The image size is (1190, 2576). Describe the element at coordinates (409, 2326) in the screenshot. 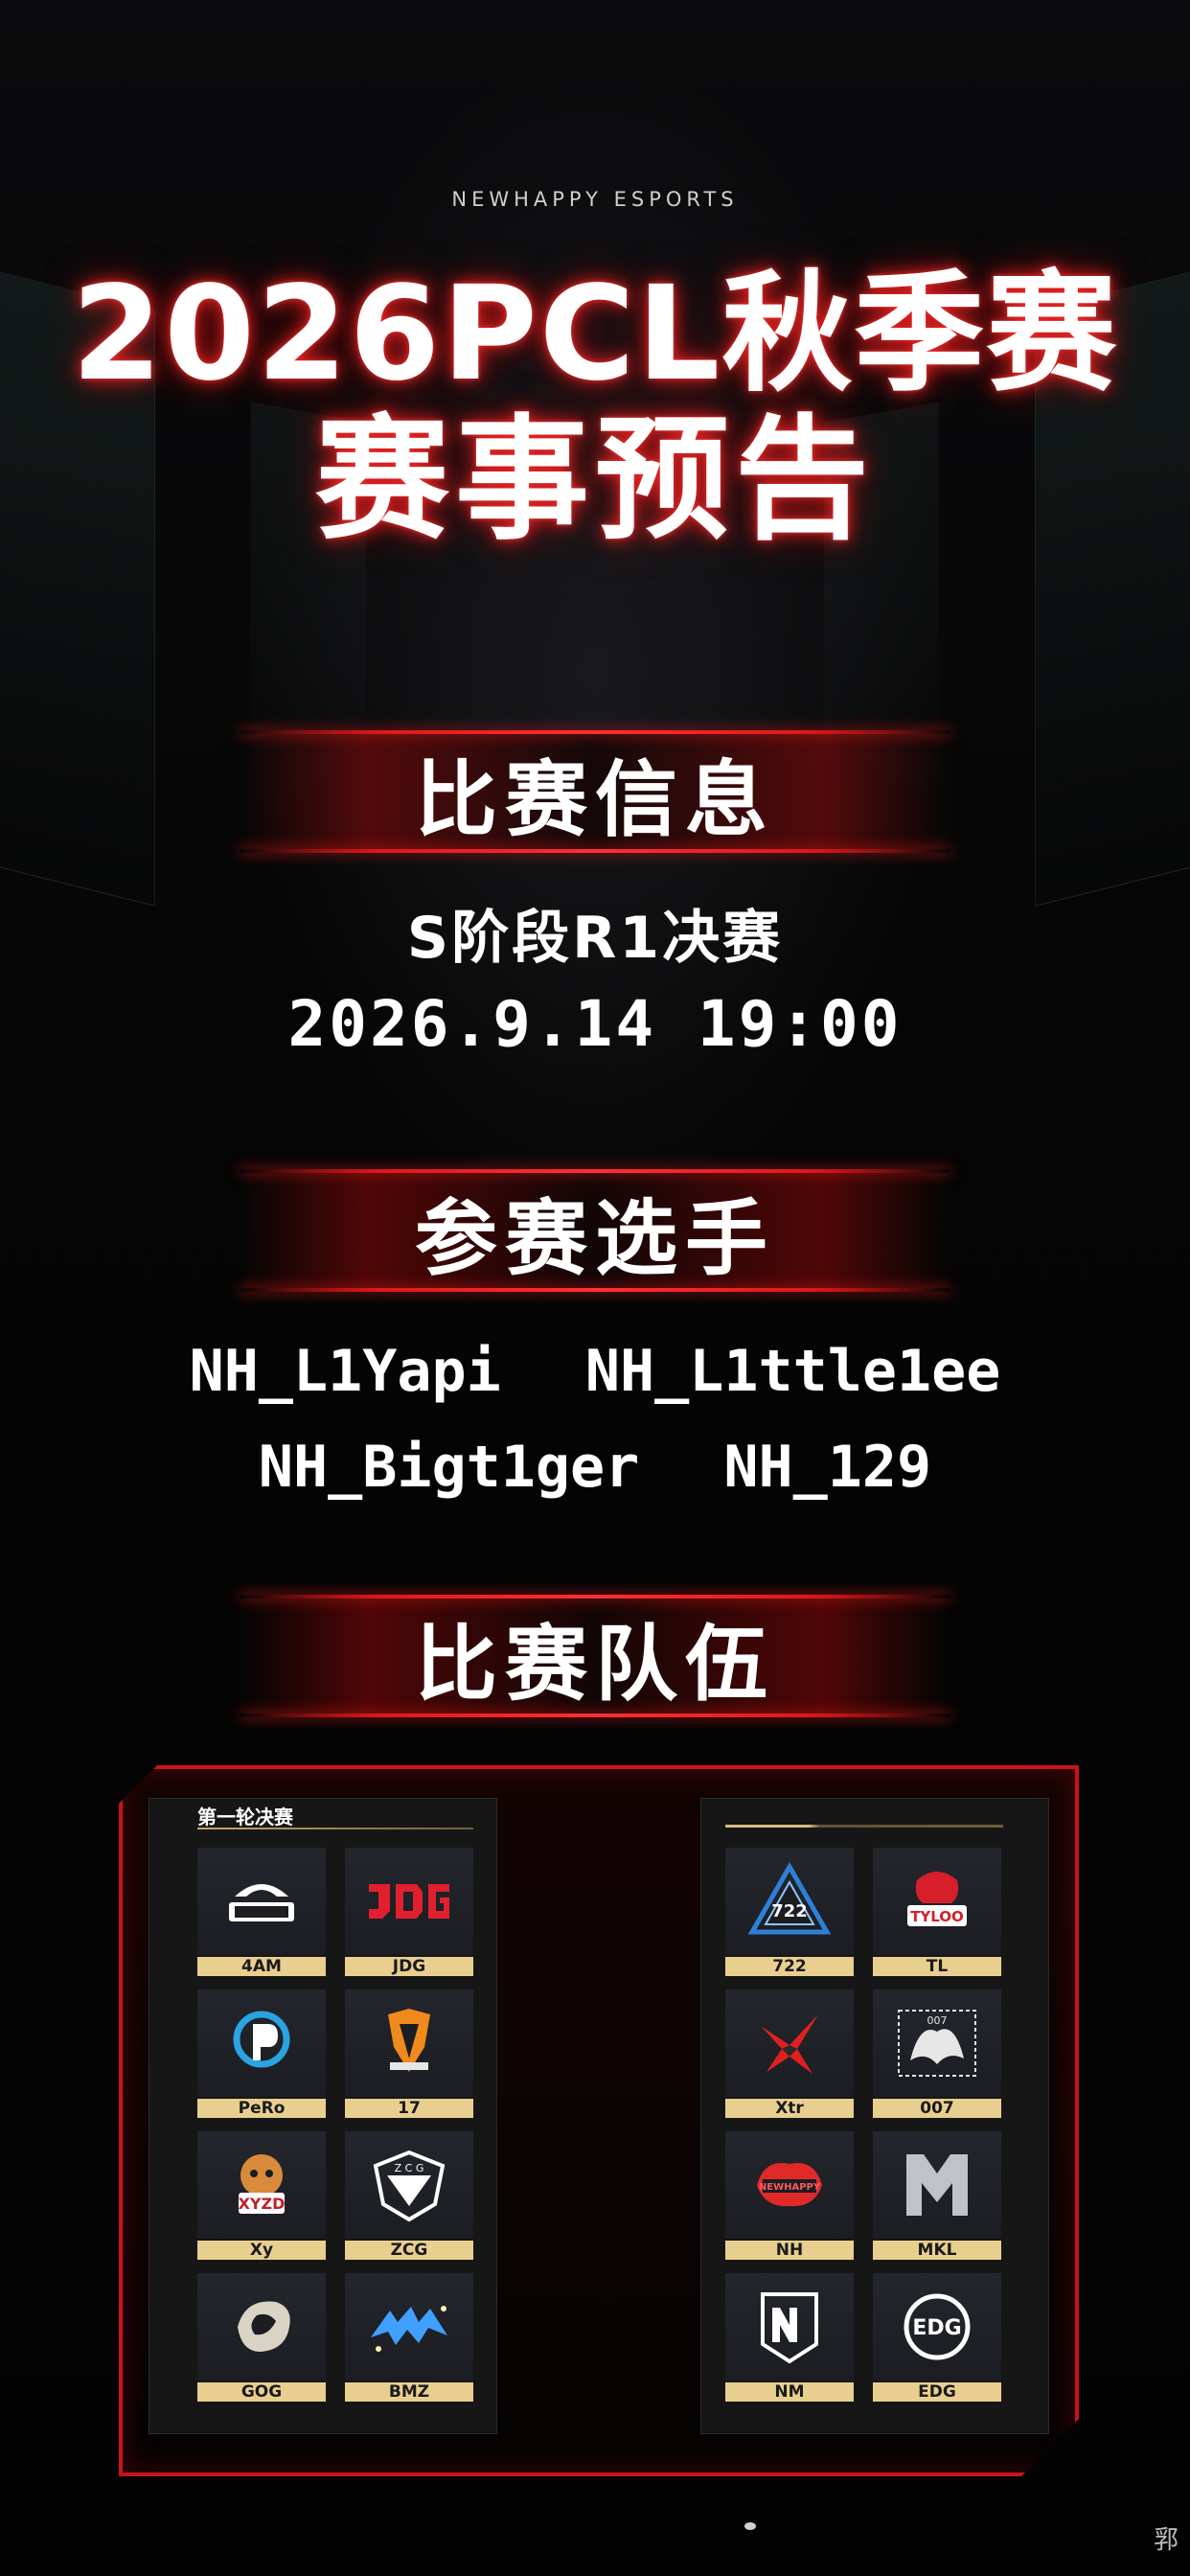

I see `bmz-logo-icon` at that location.